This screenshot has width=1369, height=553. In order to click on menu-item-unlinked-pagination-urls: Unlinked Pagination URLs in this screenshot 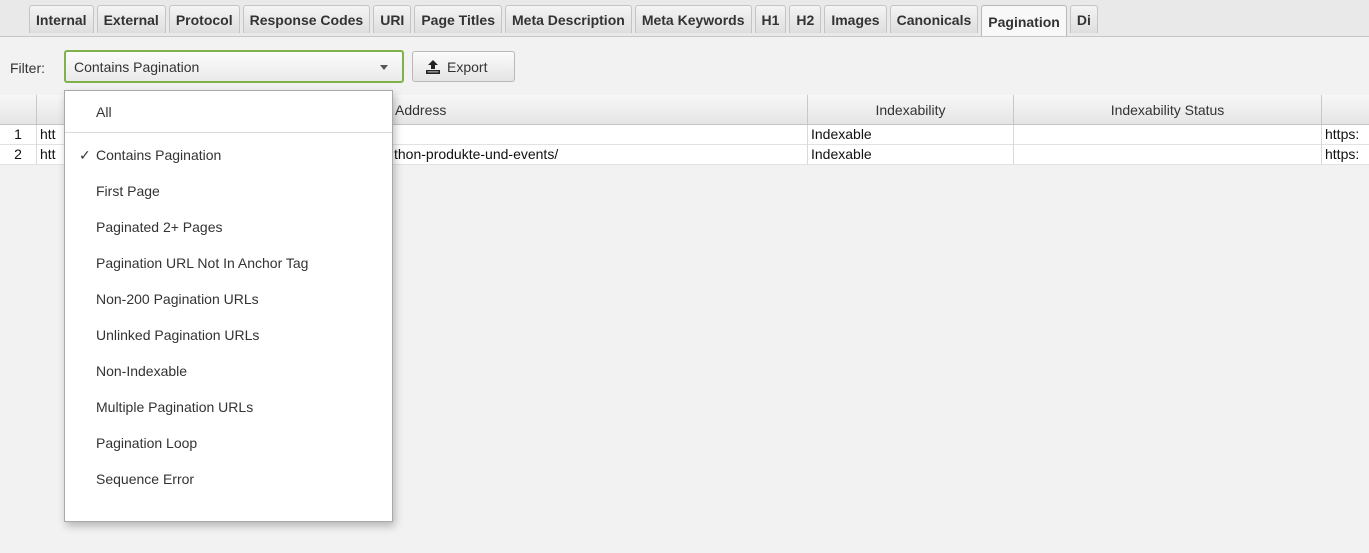, I will do `click(228, 335)`.